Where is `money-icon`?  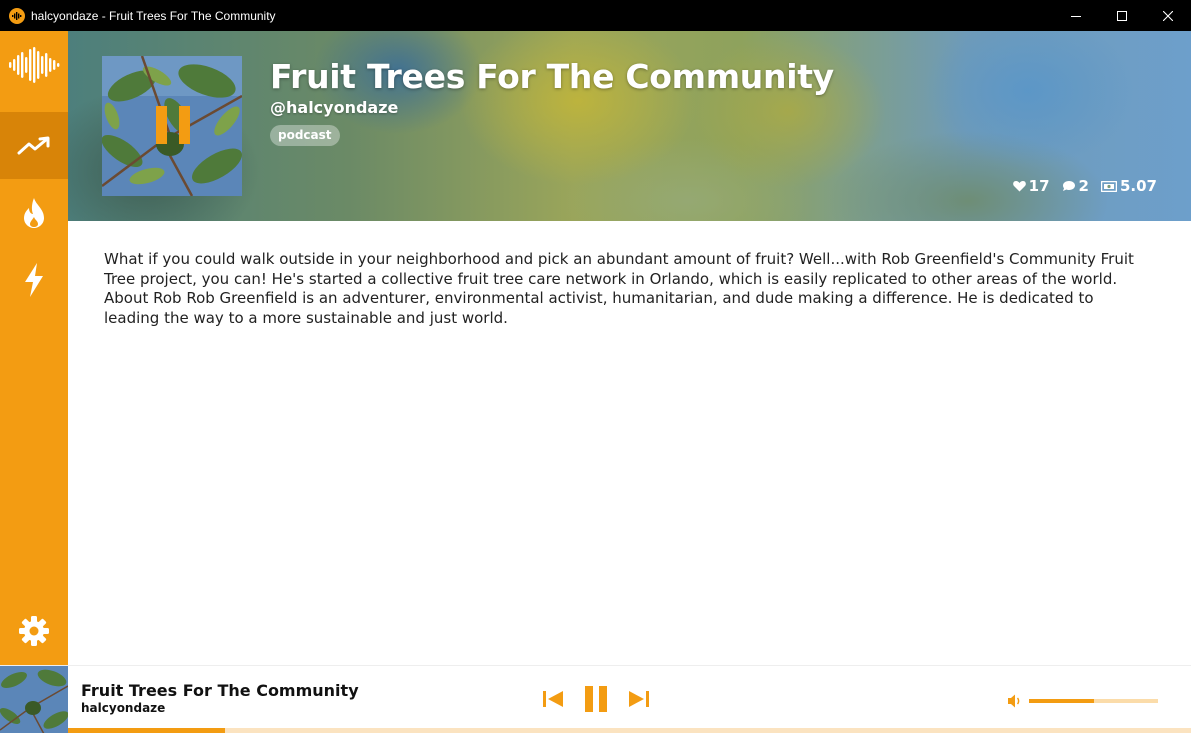
money-icon is located at coordinates (1108, 186).